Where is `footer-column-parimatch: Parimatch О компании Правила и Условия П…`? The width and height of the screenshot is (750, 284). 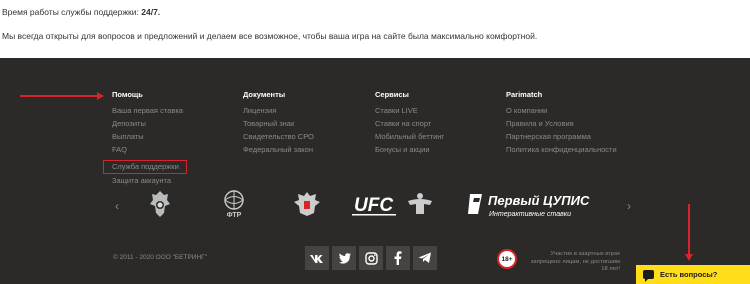 footer-column-parimatch: Parimatch О компании Правила и Условия П… is located at coordinates (561, 123).